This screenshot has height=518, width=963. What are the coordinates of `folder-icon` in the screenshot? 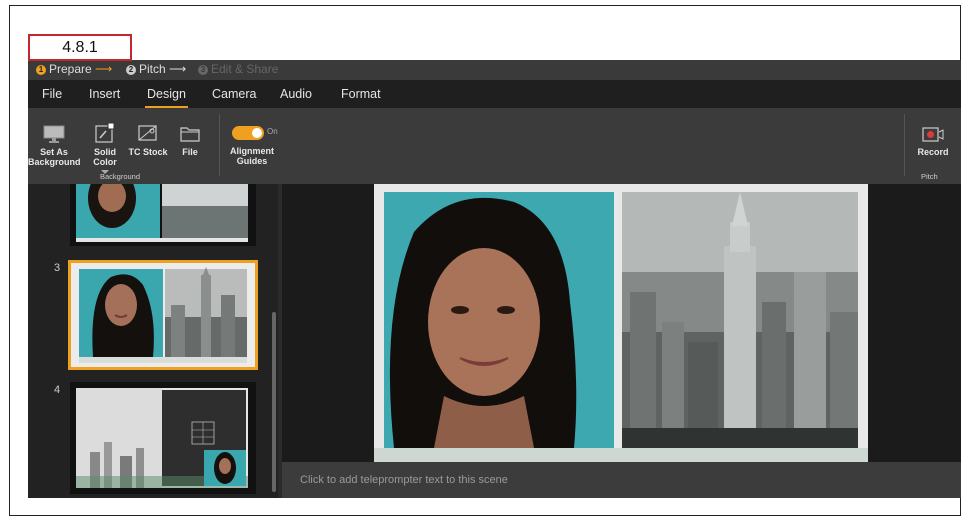 It's located at (190, 134).